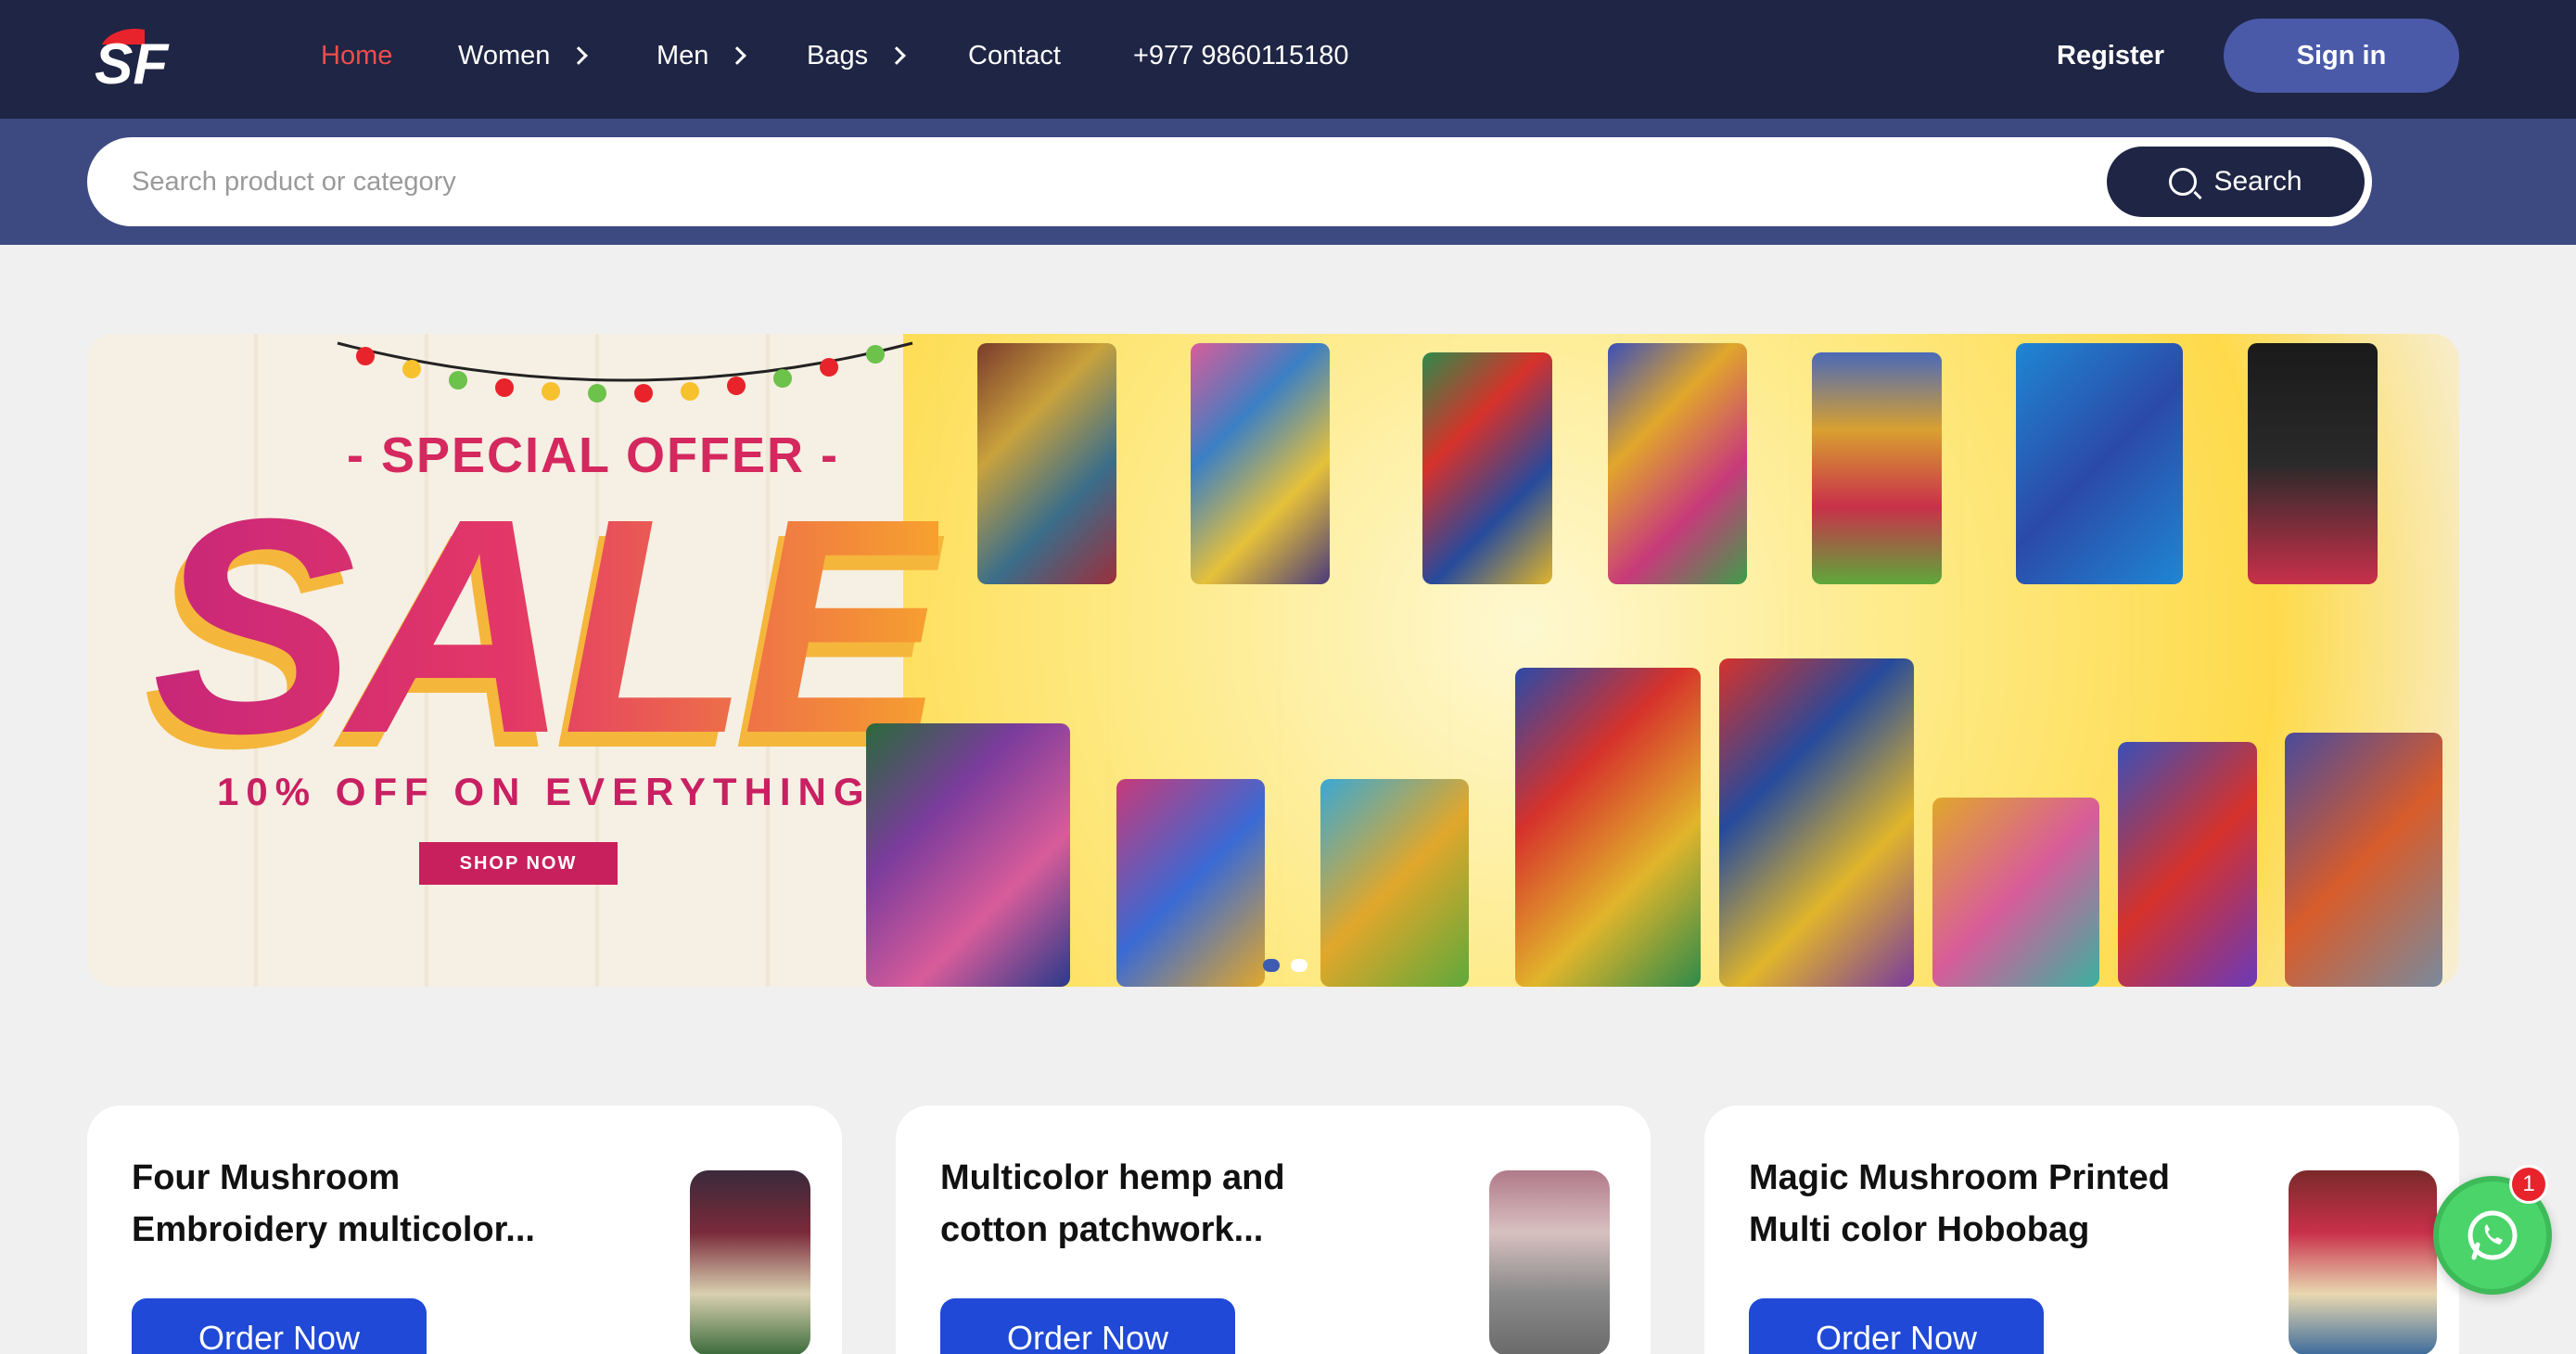  Describe the element at coordinates (1105, 182) in the screenshot. I see `search-input` at that location.